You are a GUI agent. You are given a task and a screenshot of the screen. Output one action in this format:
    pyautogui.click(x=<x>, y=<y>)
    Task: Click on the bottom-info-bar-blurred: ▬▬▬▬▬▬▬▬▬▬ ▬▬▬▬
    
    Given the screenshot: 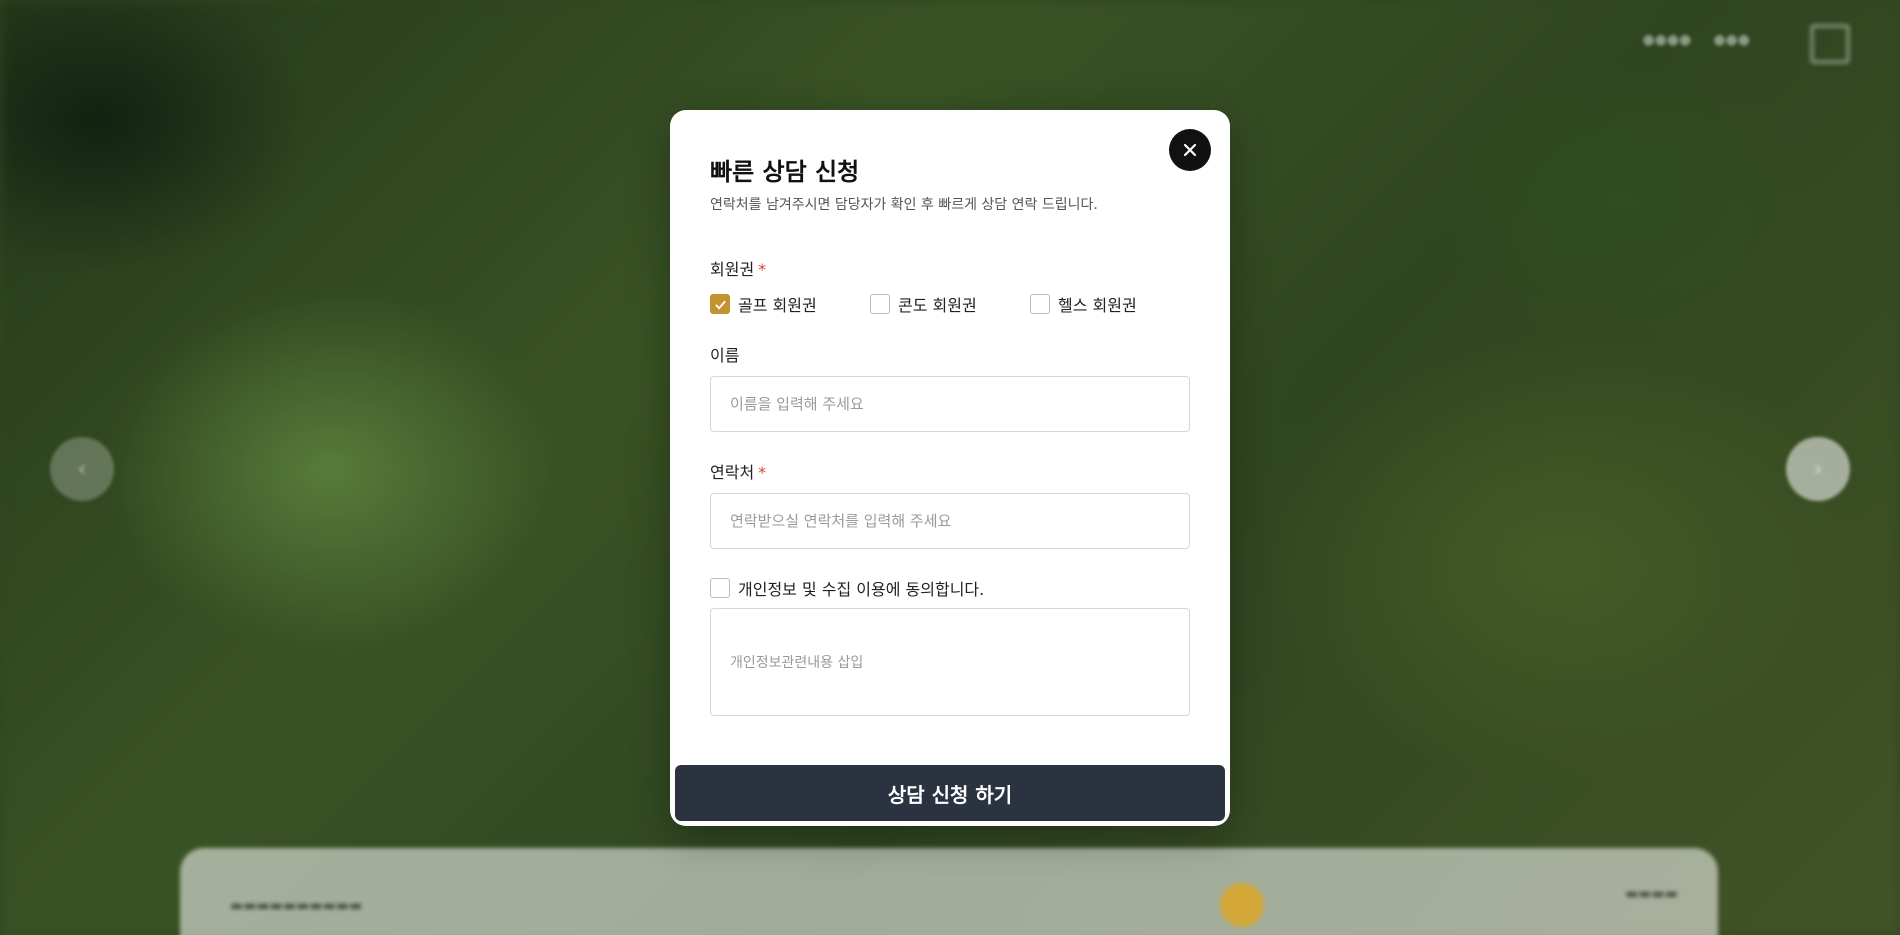 What is the action you would take?
    pyautogui.click(x=949, y=891)
    